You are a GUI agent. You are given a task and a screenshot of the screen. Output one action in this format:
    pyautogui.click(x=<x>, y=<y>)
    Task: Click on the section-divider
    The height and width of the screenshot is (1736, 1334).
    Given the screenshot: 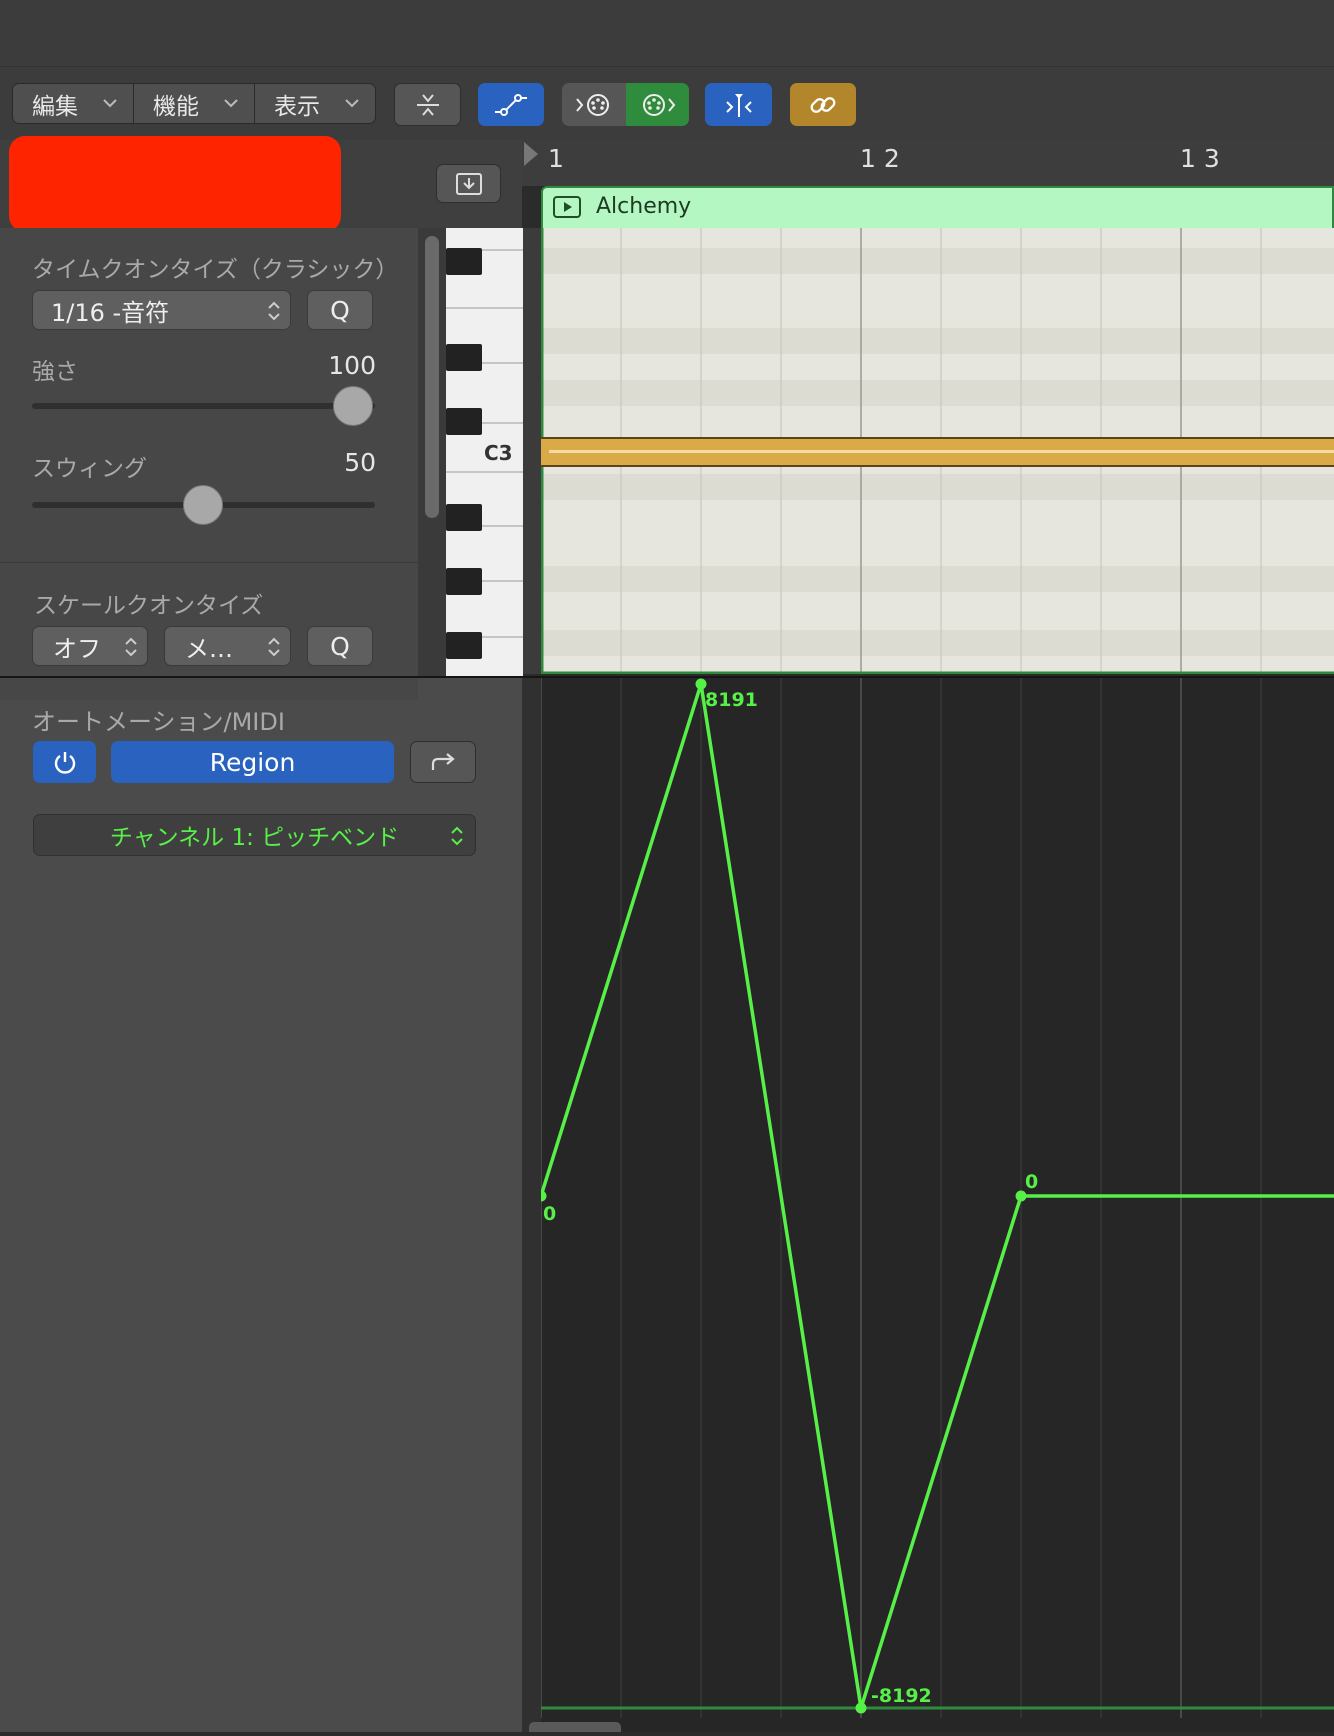 What is the action you would take?
    pyautogui.click(x=209, y=562)
    